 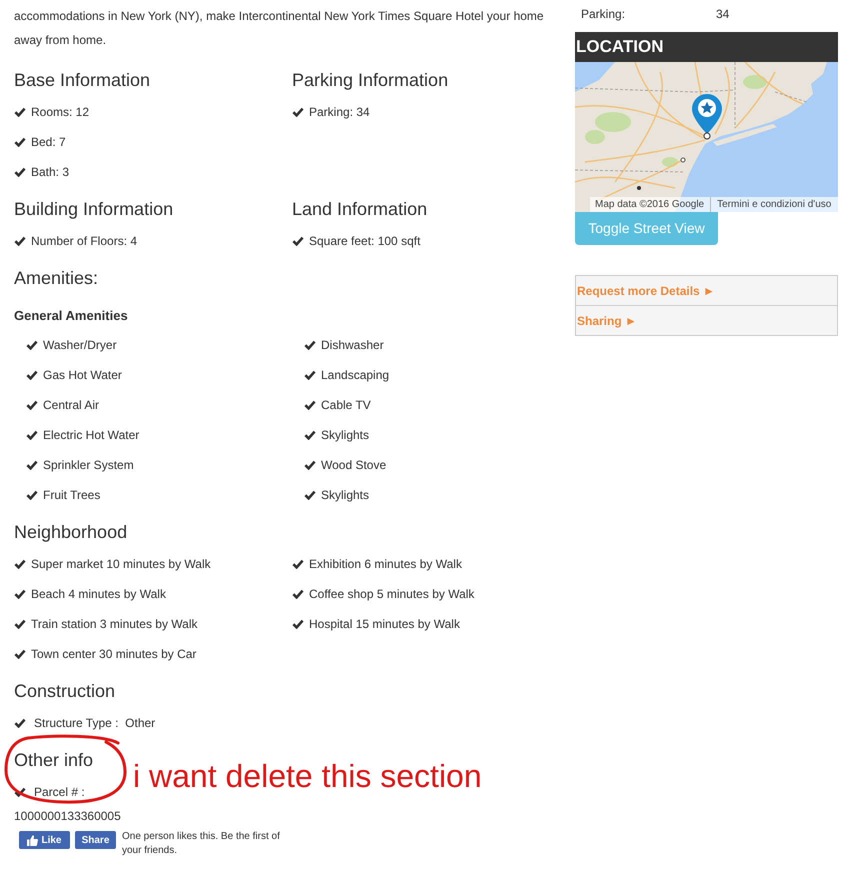 What do you see at coordinates (65, 691) in the screenshot?
I see `section-heading: Construction` at bounding box center [65, 691].